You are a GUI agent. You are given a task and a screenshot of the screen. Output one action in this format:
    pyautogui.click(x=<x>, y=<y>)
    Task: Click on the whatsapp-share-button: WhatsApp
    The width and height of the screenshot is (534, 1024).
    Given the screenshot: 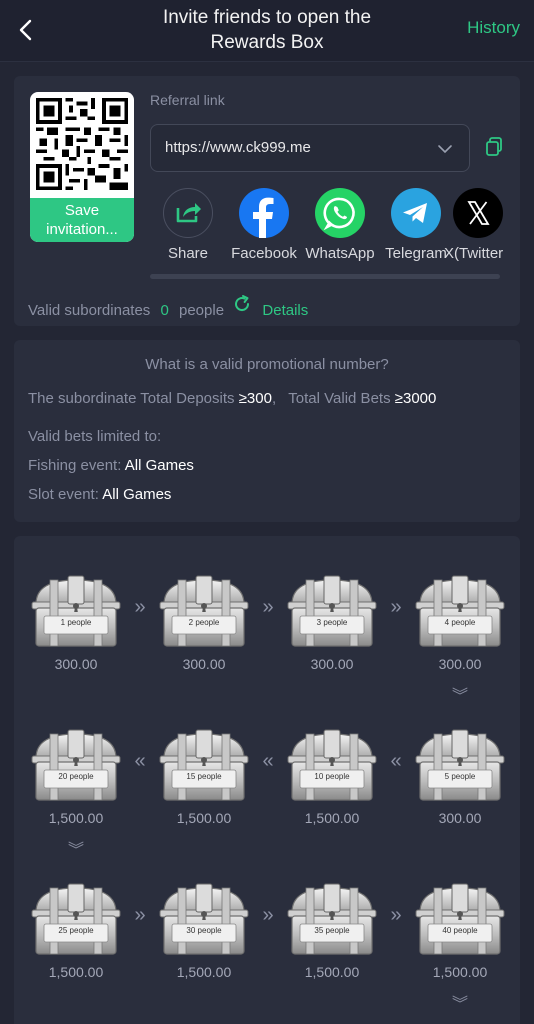 What is the action you would take?
    pyautogui.click(x=340, y=228)
    